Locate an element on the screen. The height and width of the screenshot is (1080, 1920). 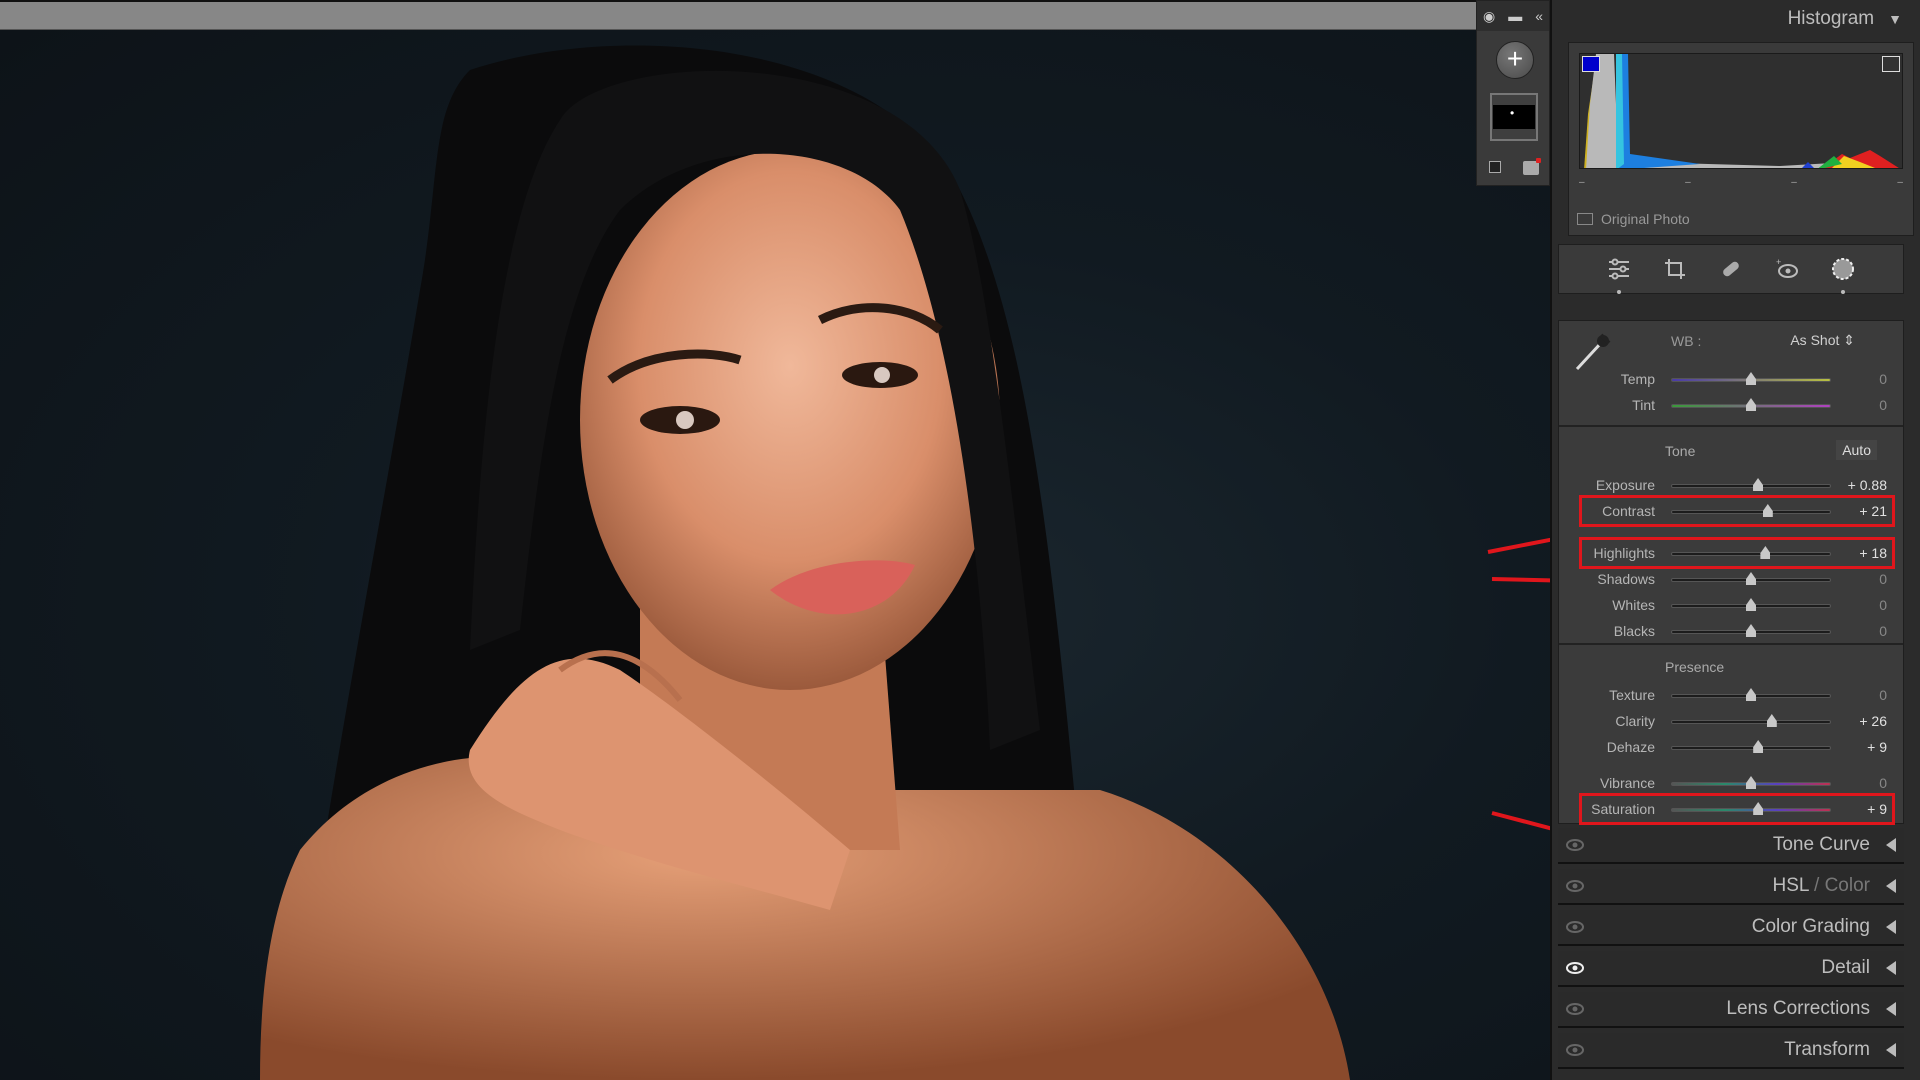
healing-icon is located at coordinates (1731, 269).